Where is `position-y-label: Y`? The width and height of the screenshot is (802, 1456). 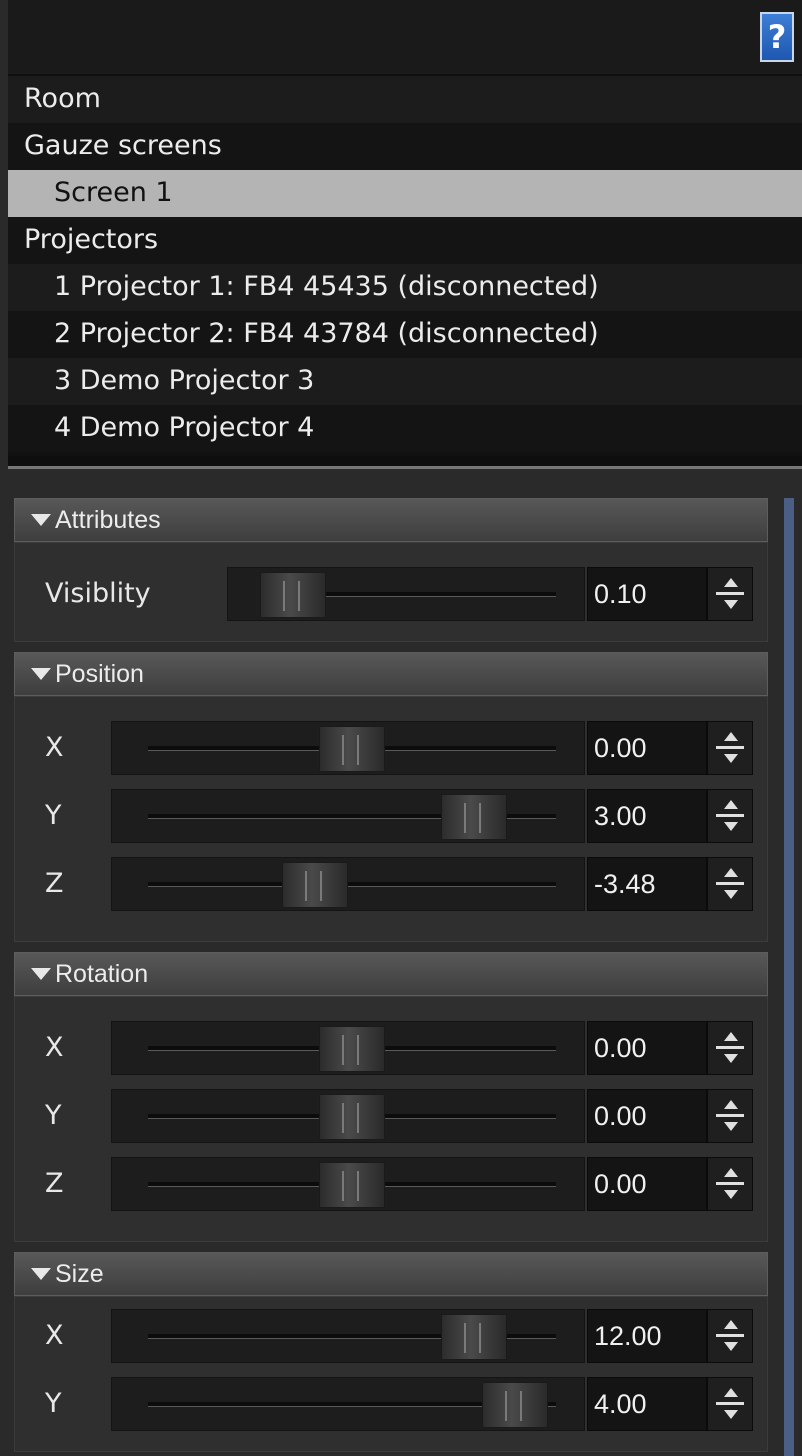
position-y-label: Y is located at coordinates (53, 815).